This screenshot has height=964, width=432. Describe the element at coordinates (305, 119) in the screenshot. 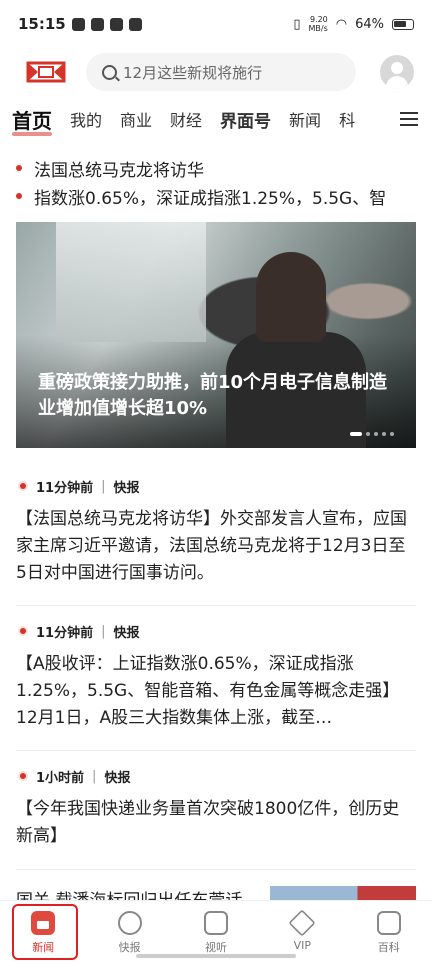

I see `tab-news: 新闻` at that location.